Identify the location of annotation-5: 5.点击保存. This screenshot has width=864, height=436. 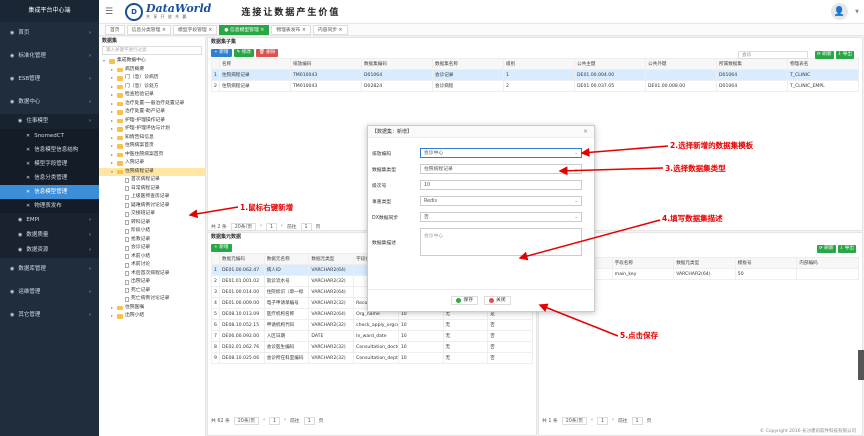
(639, 335).